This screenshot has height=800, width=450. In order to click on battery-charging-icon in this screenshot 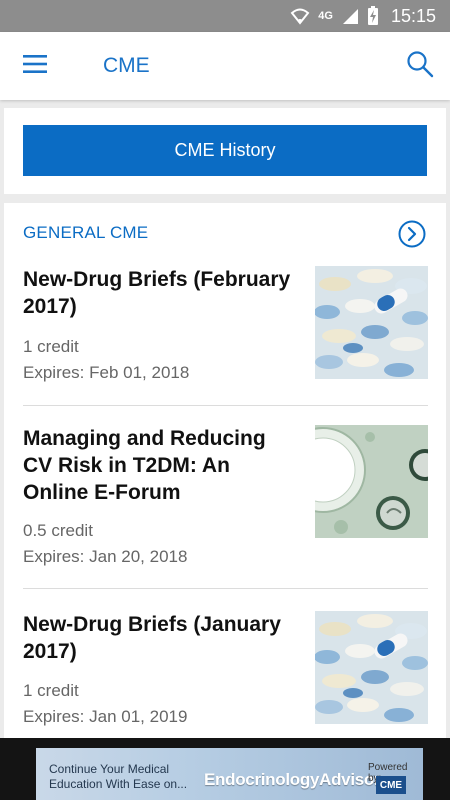, I will do `click(373, 16)`.